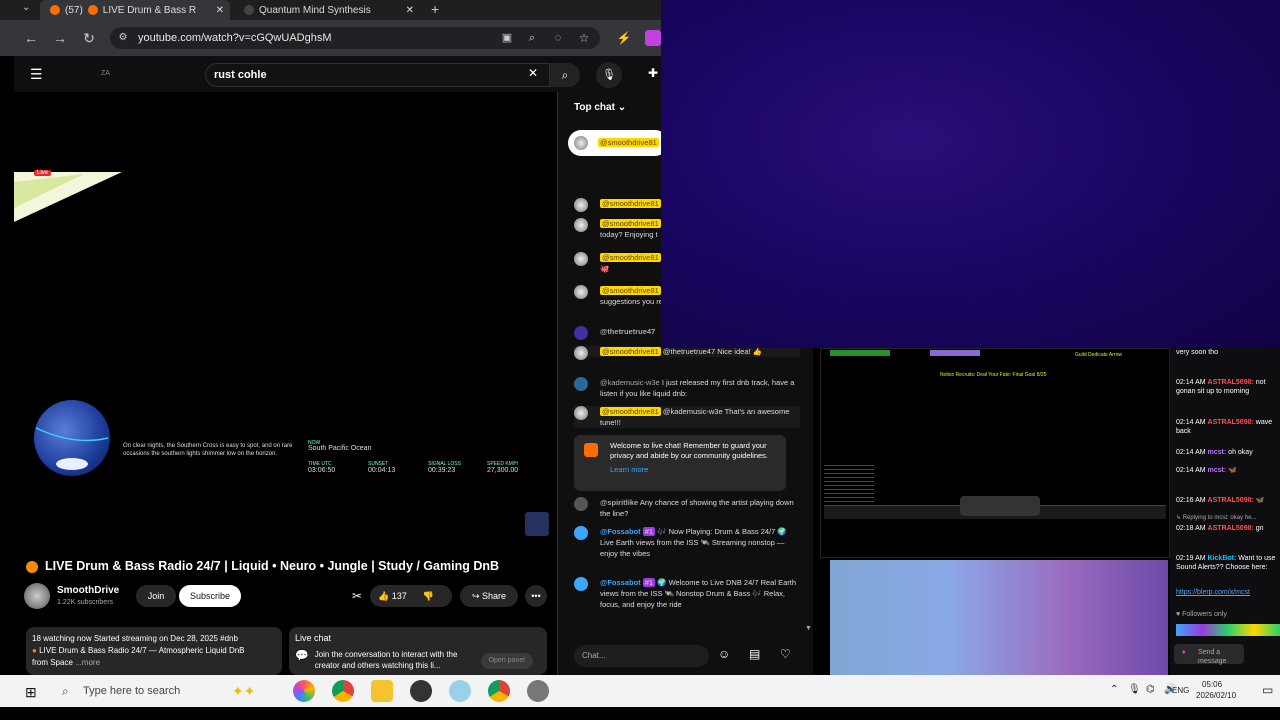 The image size is (1280, 720). Describe the element at coordinates (499, 691) in the screenshot. I see `chrome-profile-icon` at that location.